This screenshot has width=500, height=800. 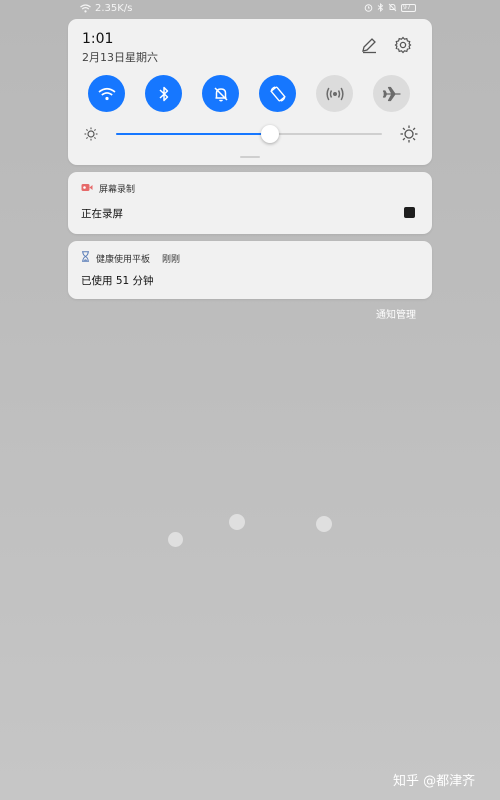 I want to click on battery-level: 97, so click(x=407, y=7).